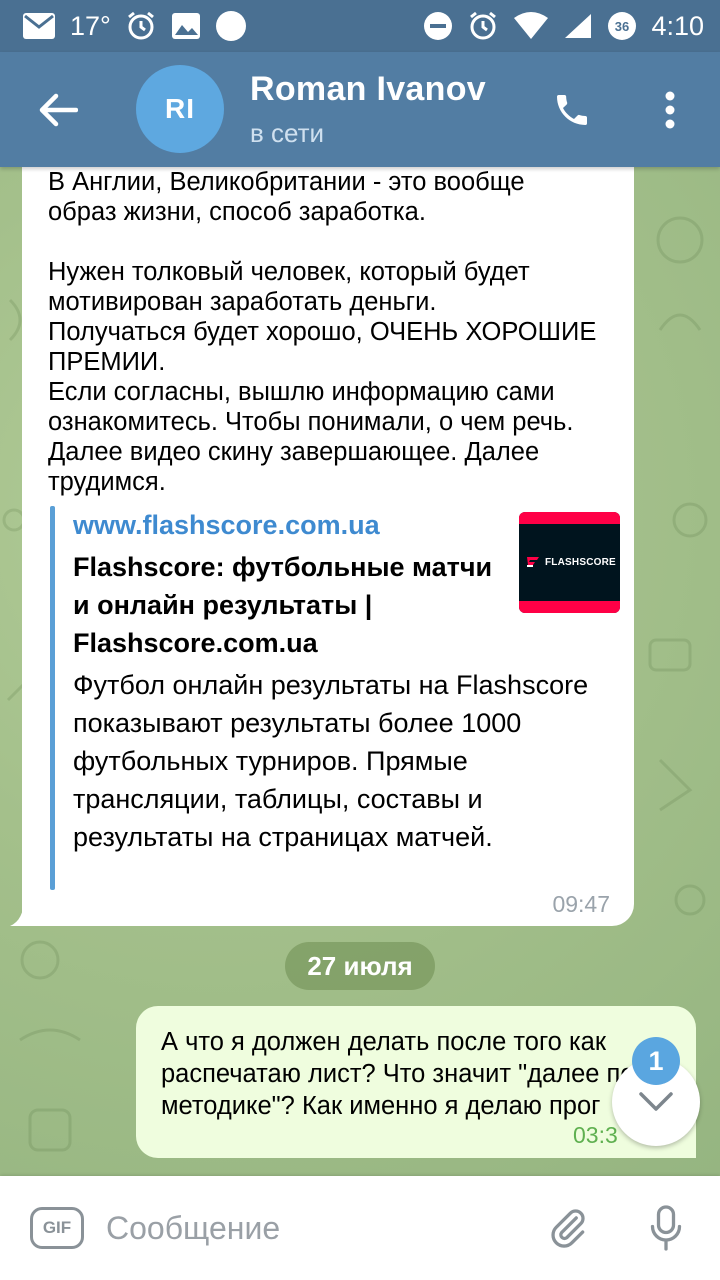 The height and width of the screenshot is (1280, 720). What do you see at coordinates (569, 518) in the screenshot?
I see `thumbnail-top-stripe` at bounding box center [569, 518].